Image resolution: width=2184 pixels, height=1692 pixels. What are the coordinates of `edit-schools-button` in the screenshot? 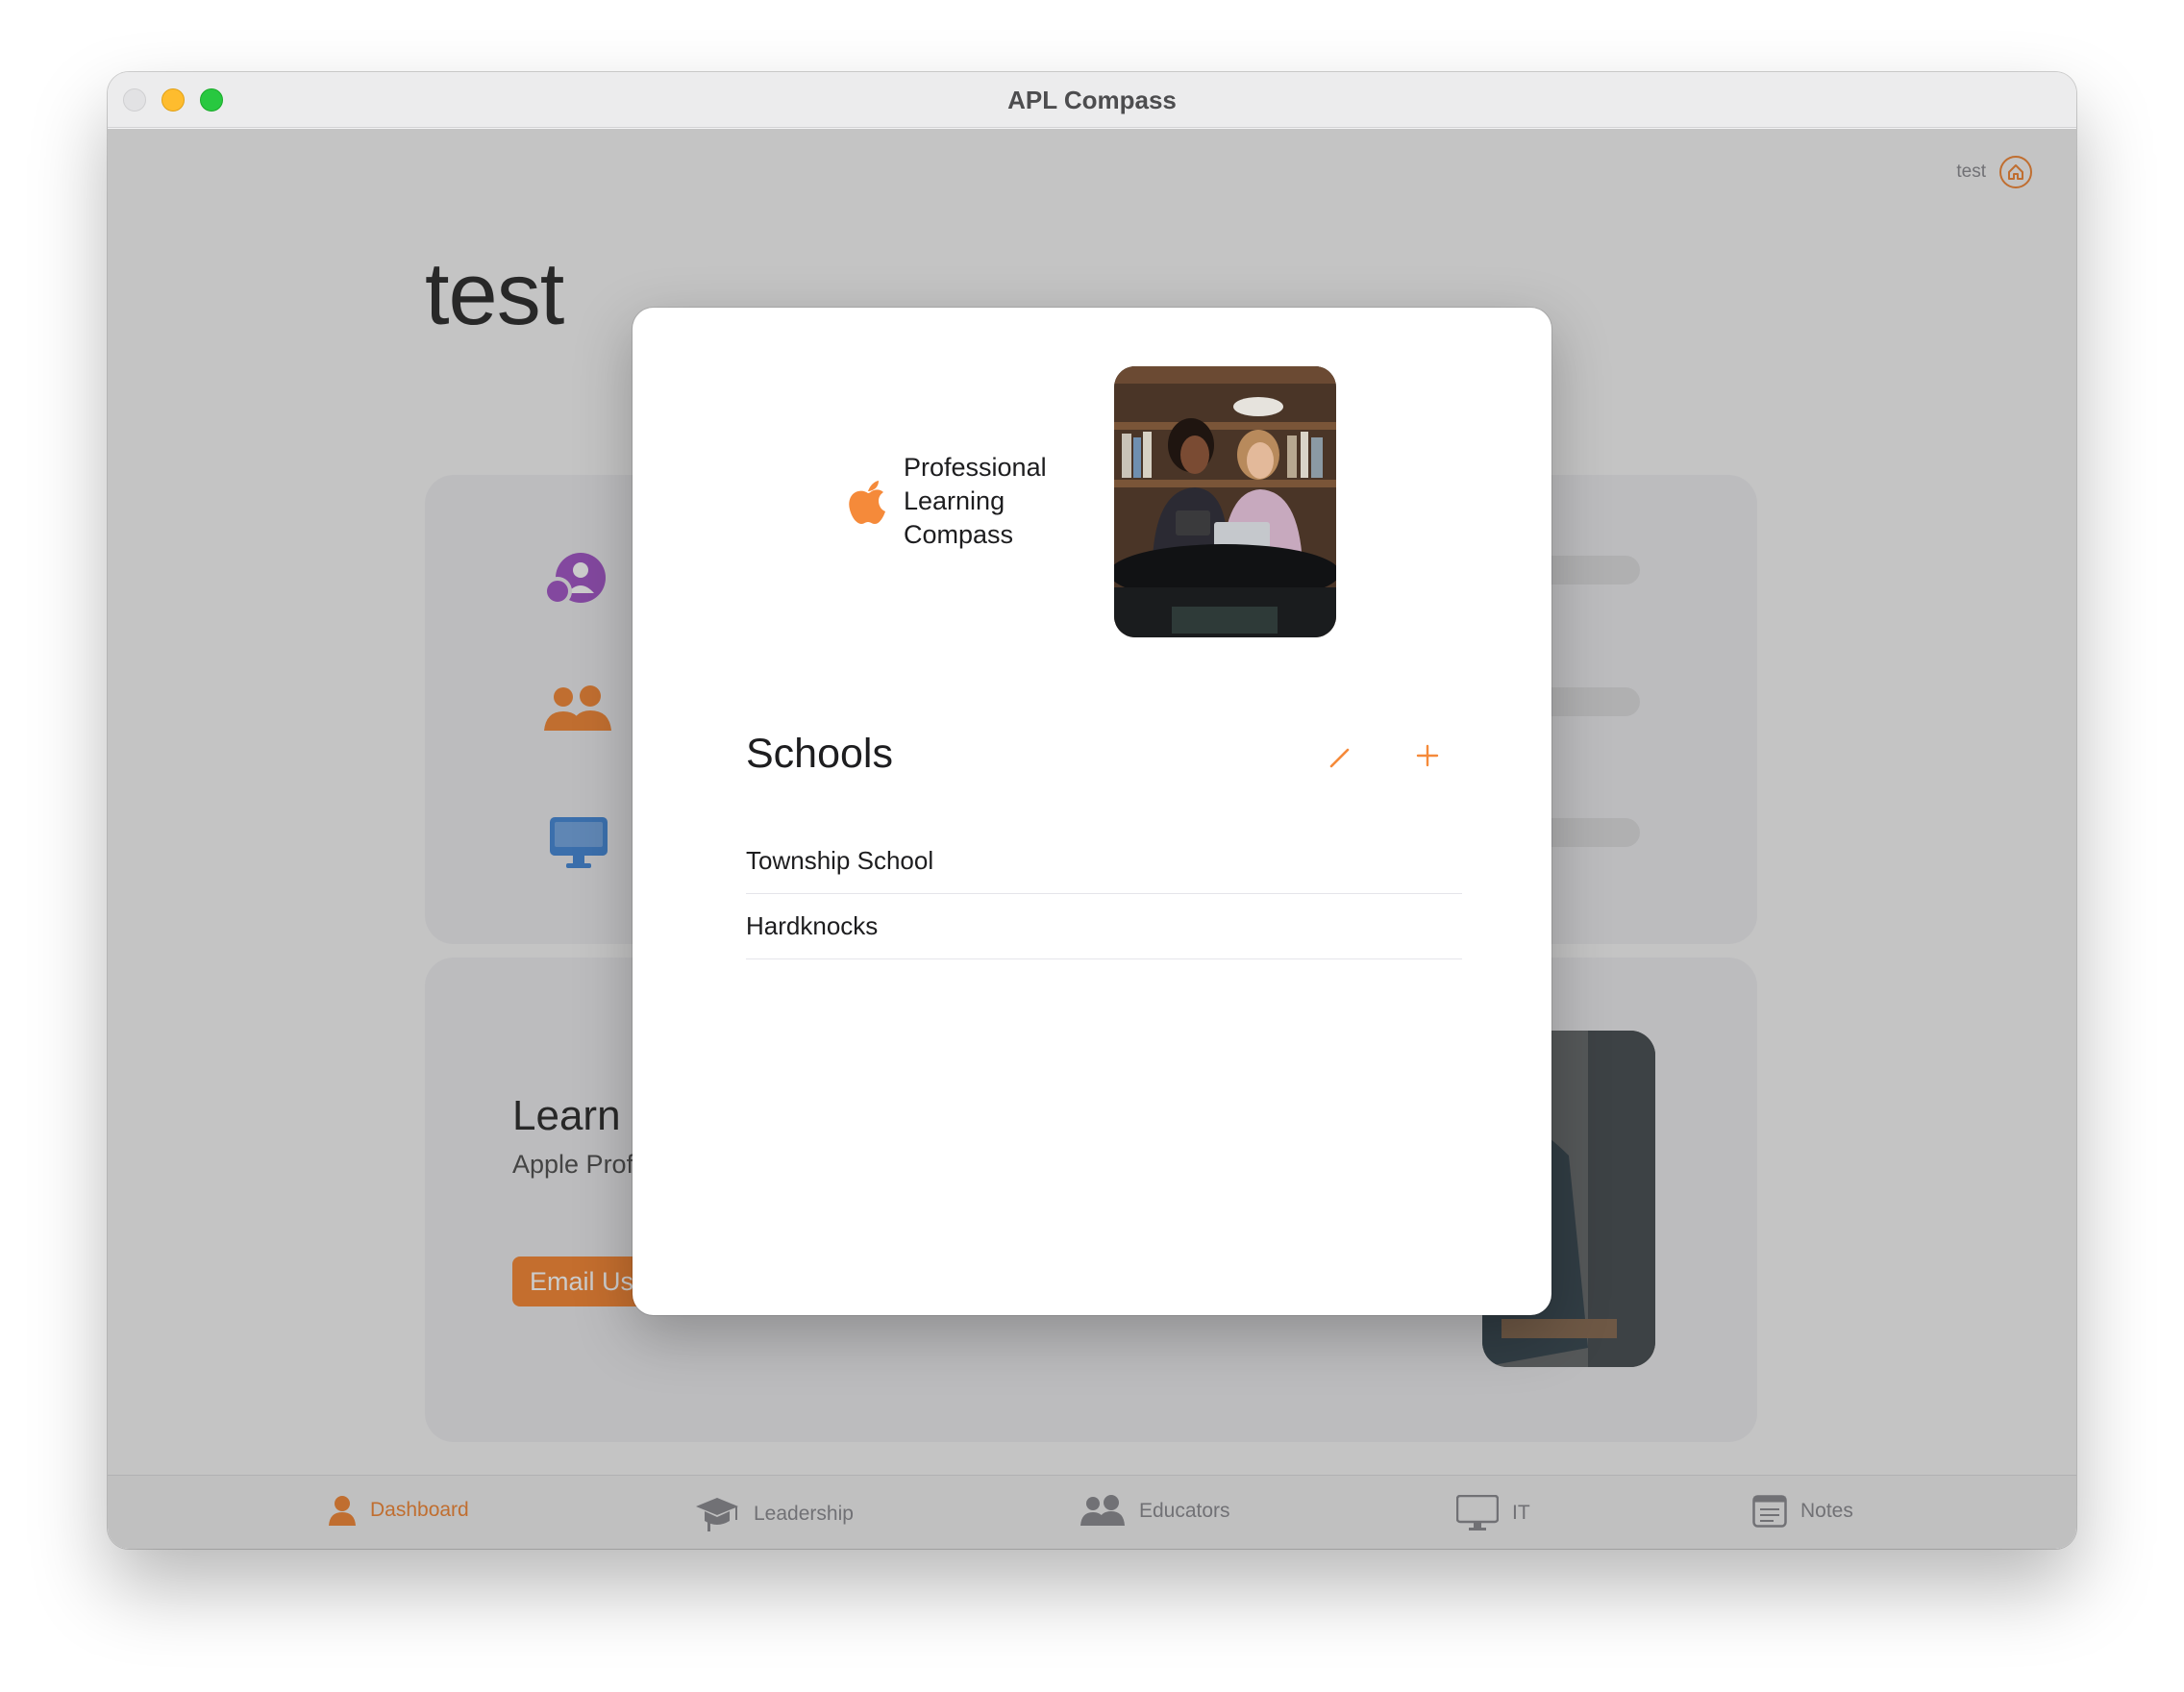 It's located at (1340, 757).